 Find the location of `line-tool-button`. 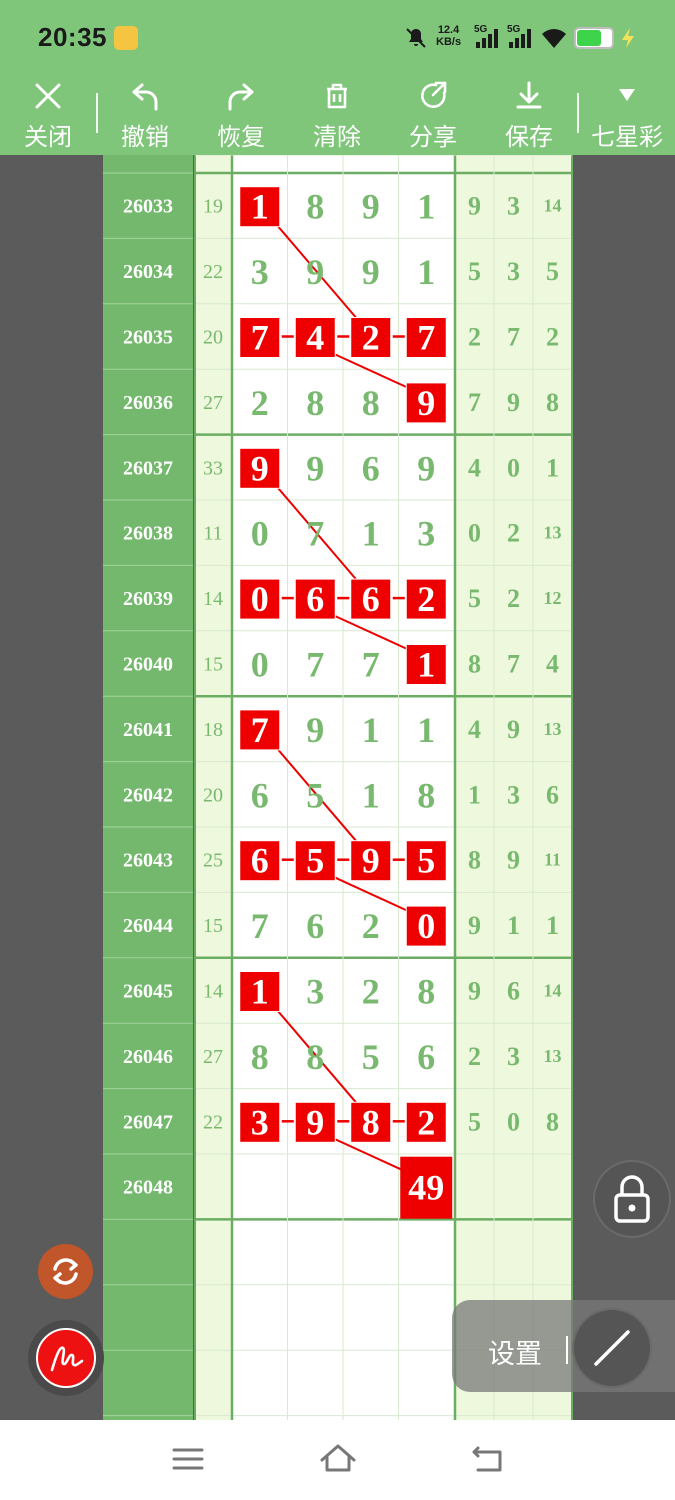

line-tool-button is located at coordinates (612, 1348).